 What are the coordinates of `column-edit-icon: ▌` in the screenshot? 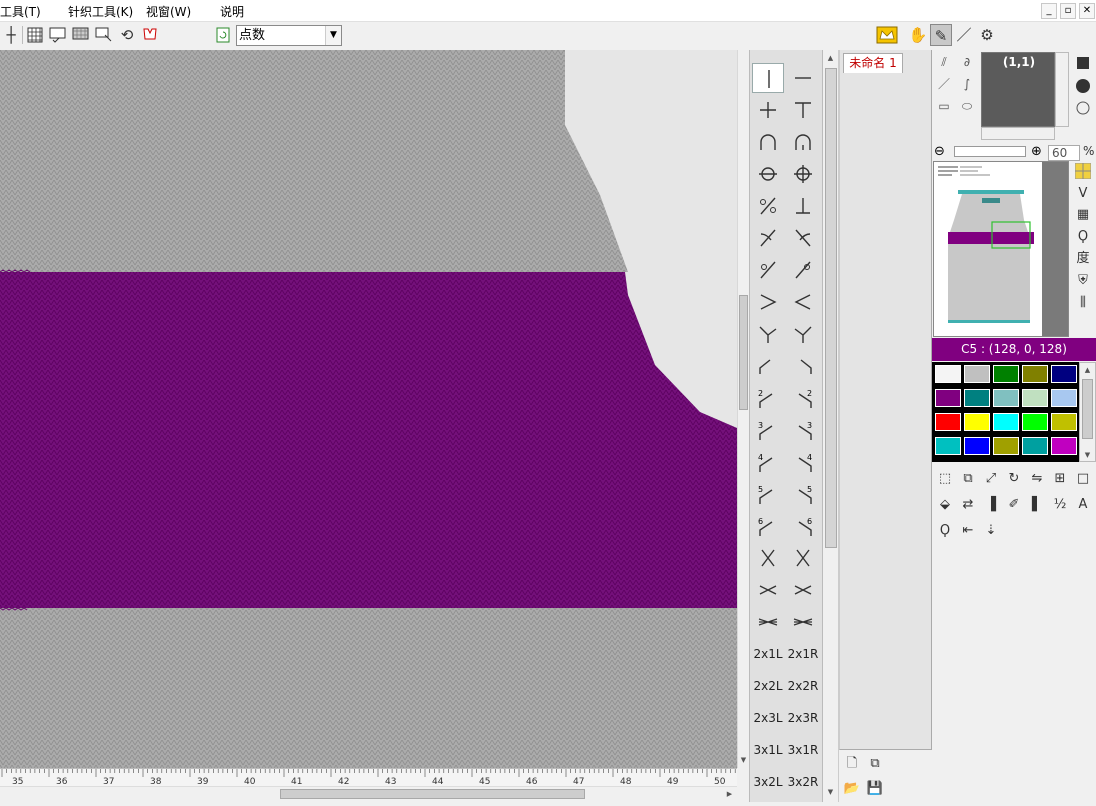 It's located at (1037, 505).